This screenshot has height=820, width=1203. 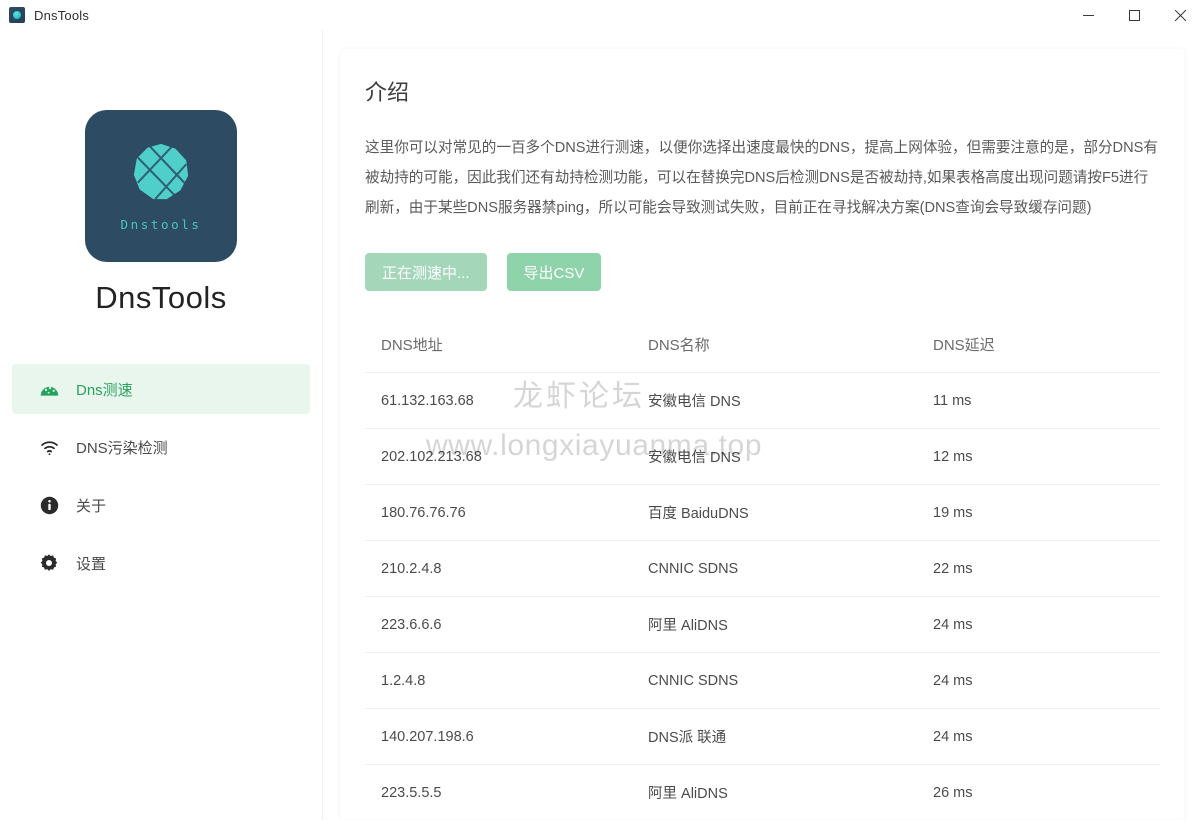 I want to click on cell-address: 210.2.4.8, so click(x=411, y=568).